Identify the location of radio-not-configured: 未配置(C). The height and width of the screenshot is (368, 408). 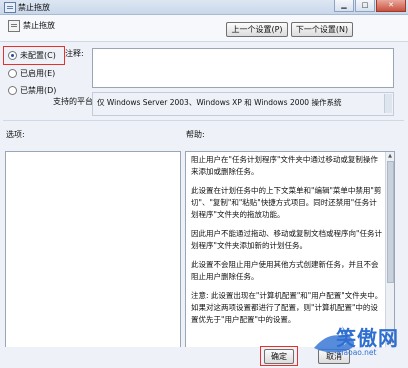
(32, 55).